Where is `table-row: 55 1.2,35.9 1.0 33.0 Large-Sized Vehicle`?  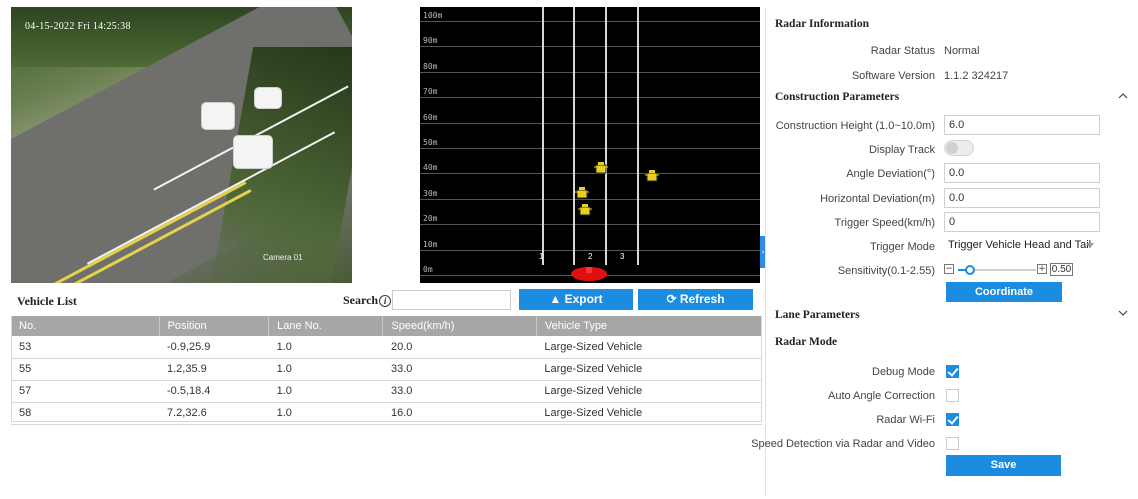
table-row: 55 1.2,35.9 1.0 33.0 Large-Sized Vehicle is located at coordinates (386, 369).